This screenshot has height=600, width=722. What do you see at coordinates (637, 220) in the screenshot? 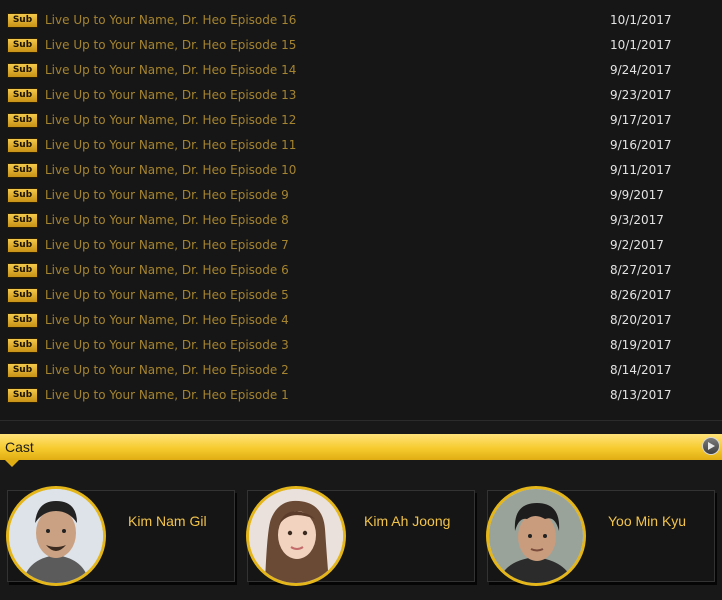
I see `episode-date: 9/3/2017` at bounding box center [637, 220].